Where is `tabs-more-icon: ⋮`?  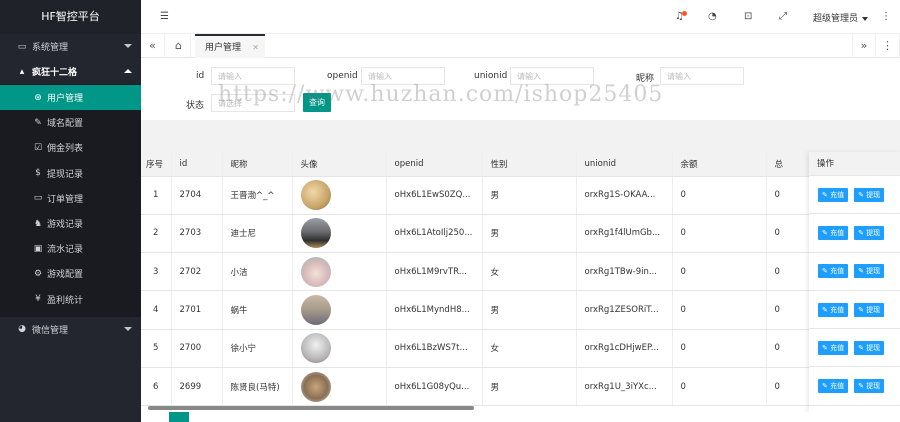 tabs-more-icon: ⋮ is located at coordinates (888, 46).